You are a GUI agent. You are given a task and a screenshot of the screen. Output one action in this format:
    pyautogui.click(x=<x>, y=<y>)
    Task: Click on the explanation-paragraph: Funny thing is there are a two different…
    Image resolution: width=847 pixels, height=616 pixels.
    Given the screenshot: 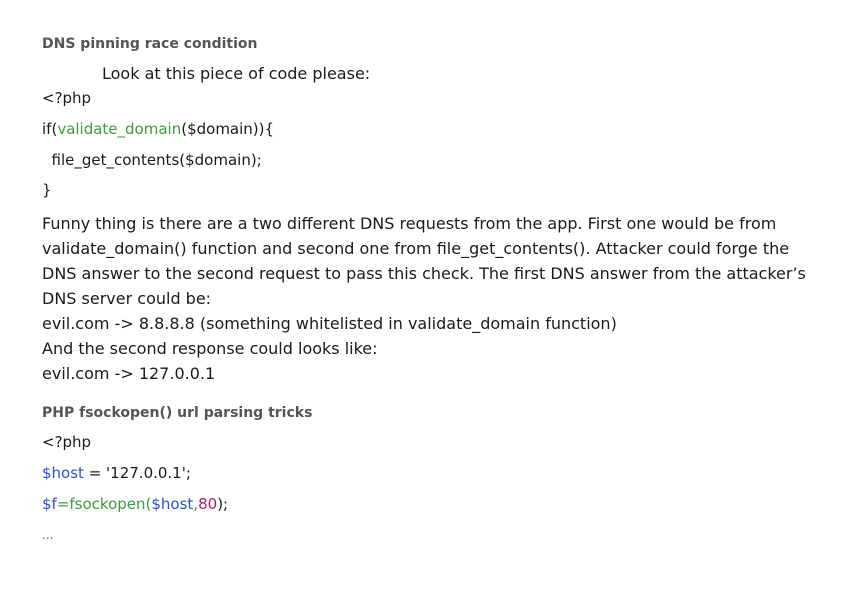 What is the action you would take?
    pyautogui.click(x=424, y=261)
    